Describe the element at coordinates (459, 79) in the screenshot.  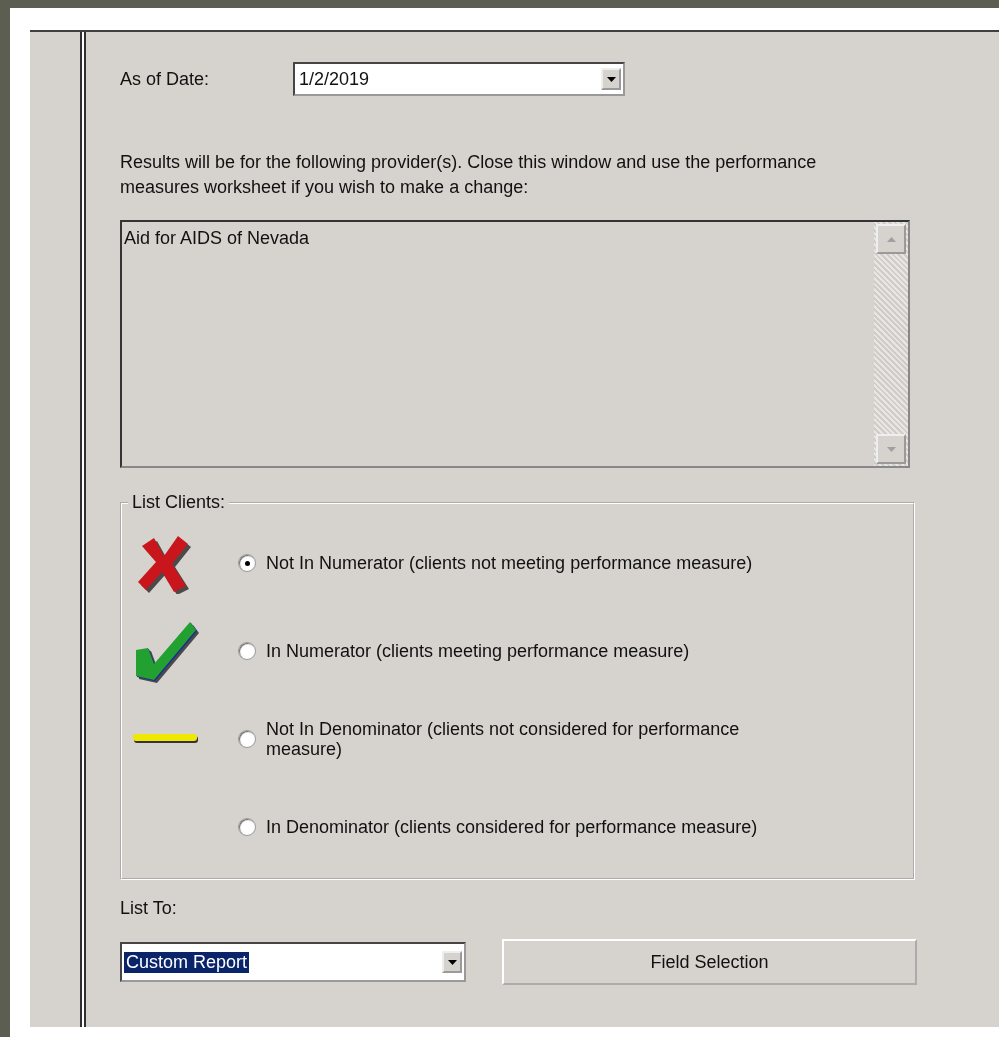
I see `date-dropdown: 1/2/2019` at that location.